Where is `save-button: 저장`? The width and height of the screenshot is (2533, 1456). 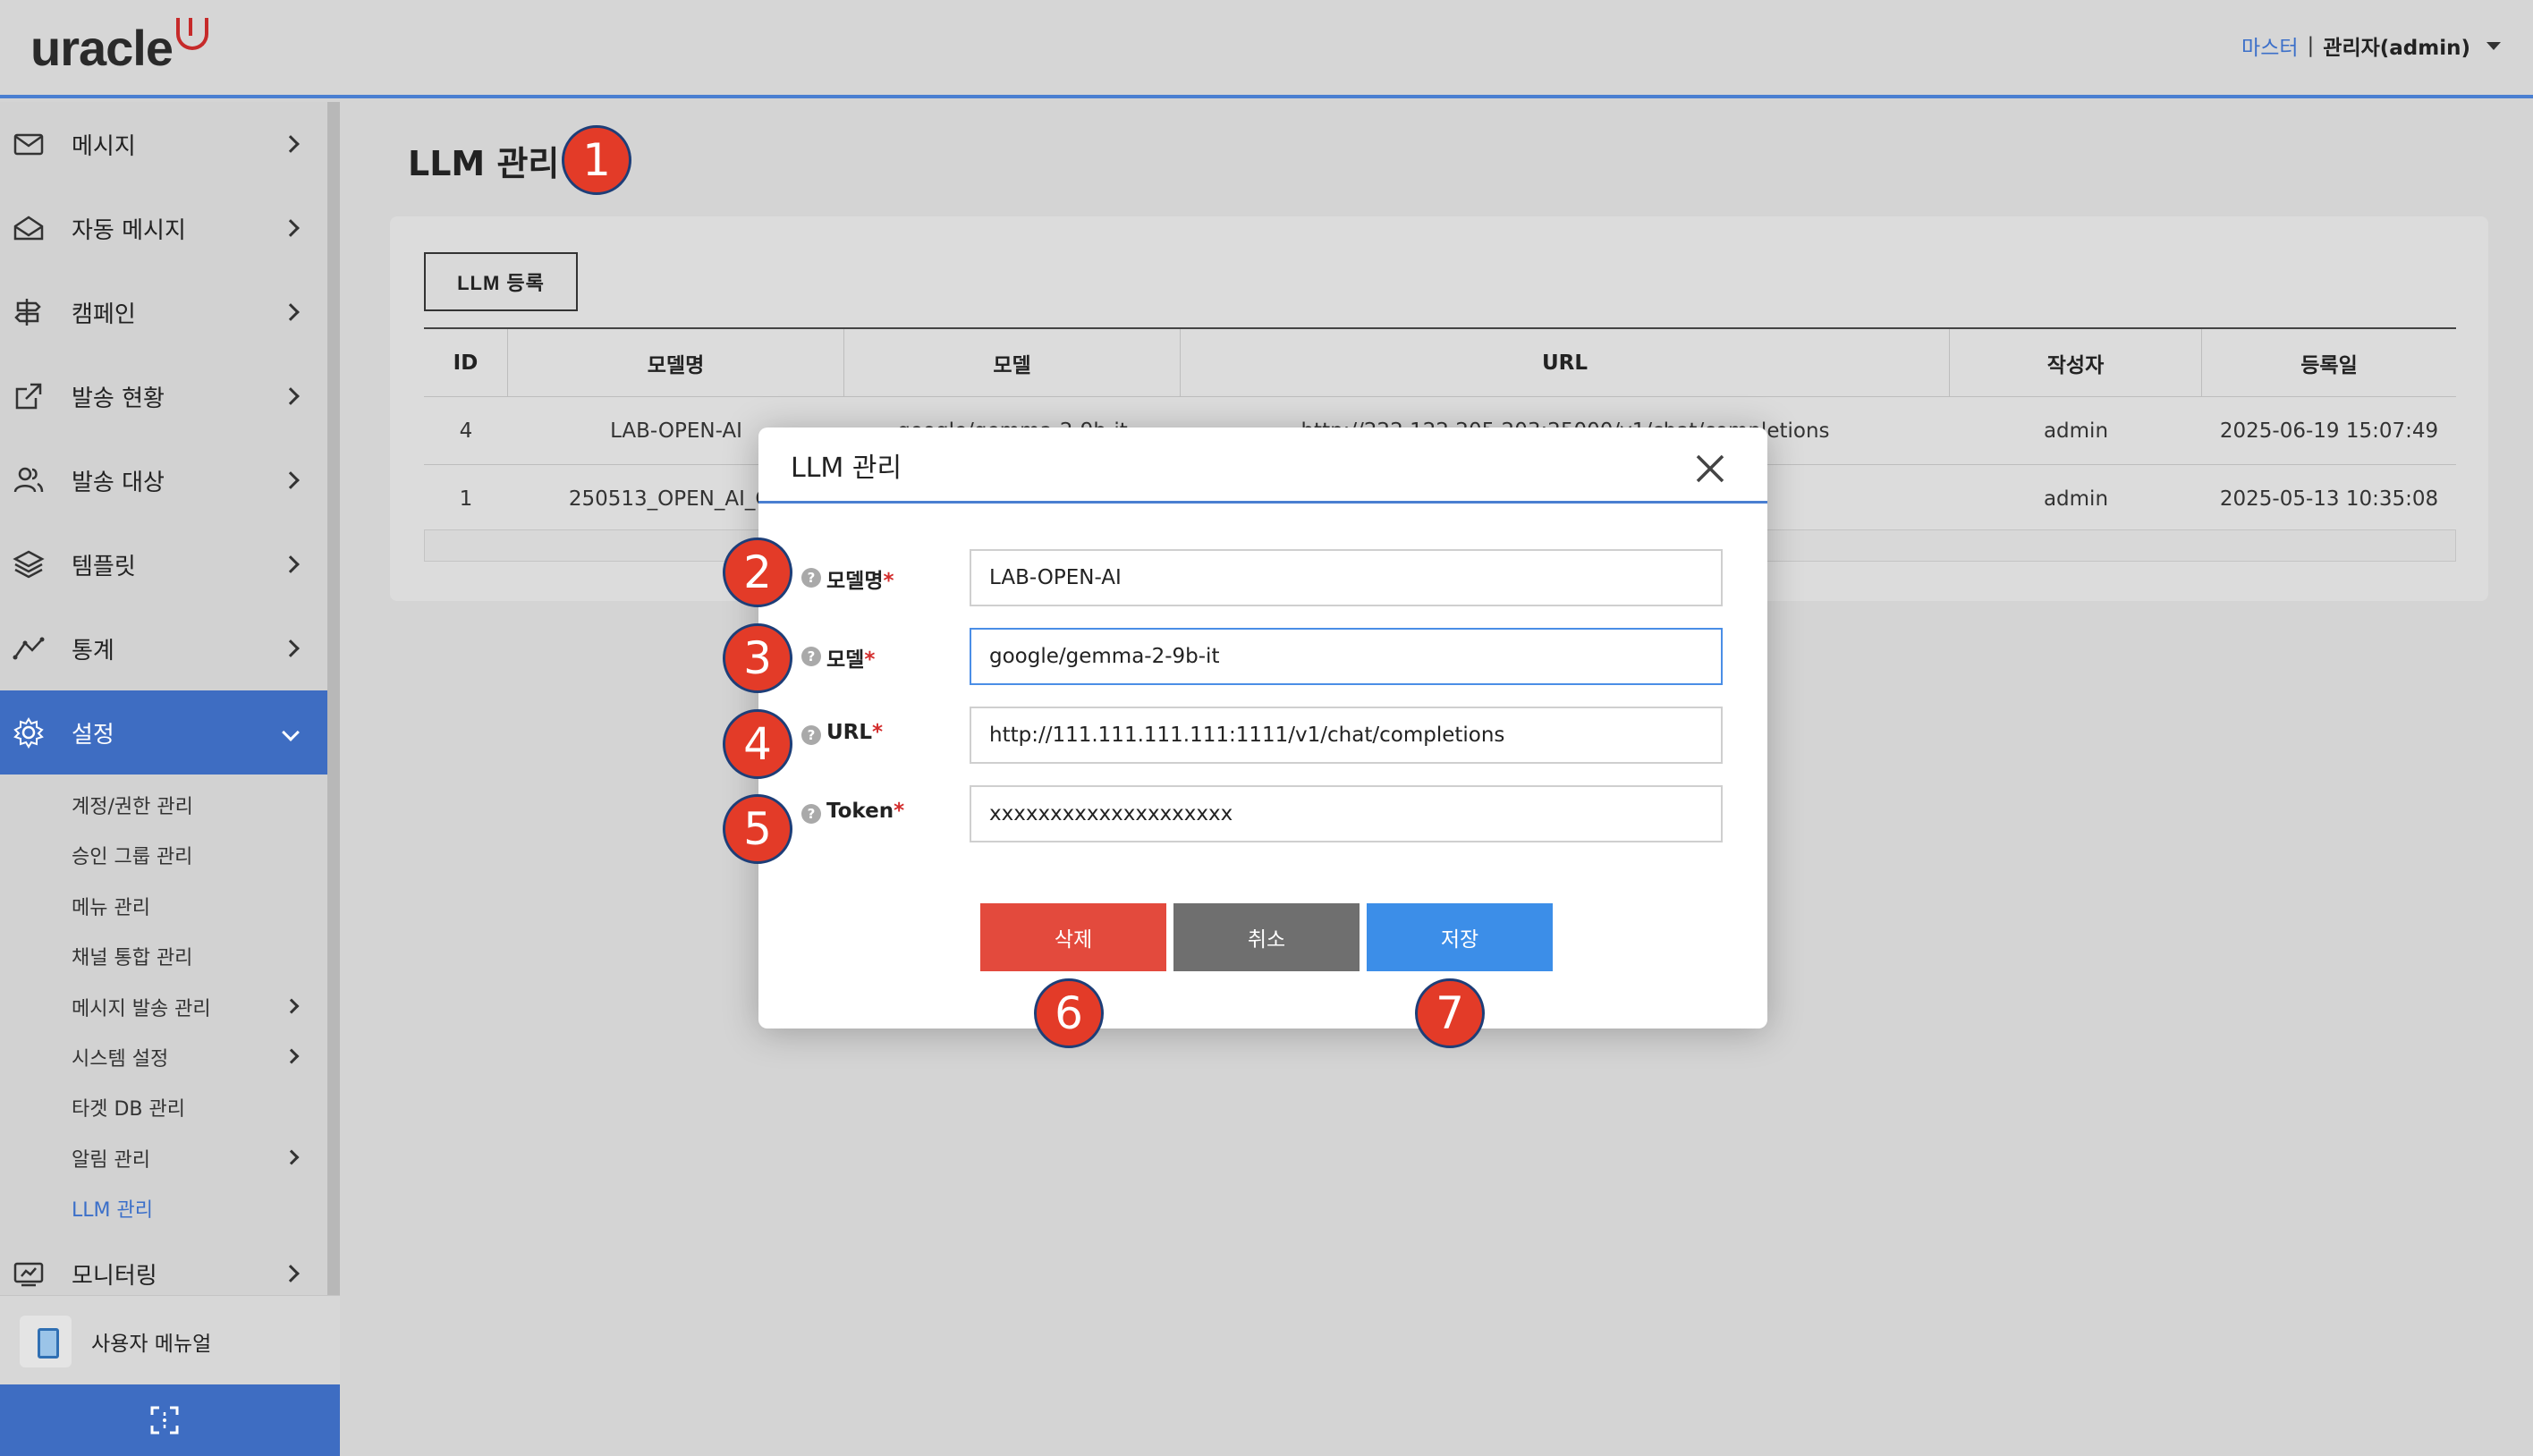
save-button: 저장 is located at coordinates (1460, 937).